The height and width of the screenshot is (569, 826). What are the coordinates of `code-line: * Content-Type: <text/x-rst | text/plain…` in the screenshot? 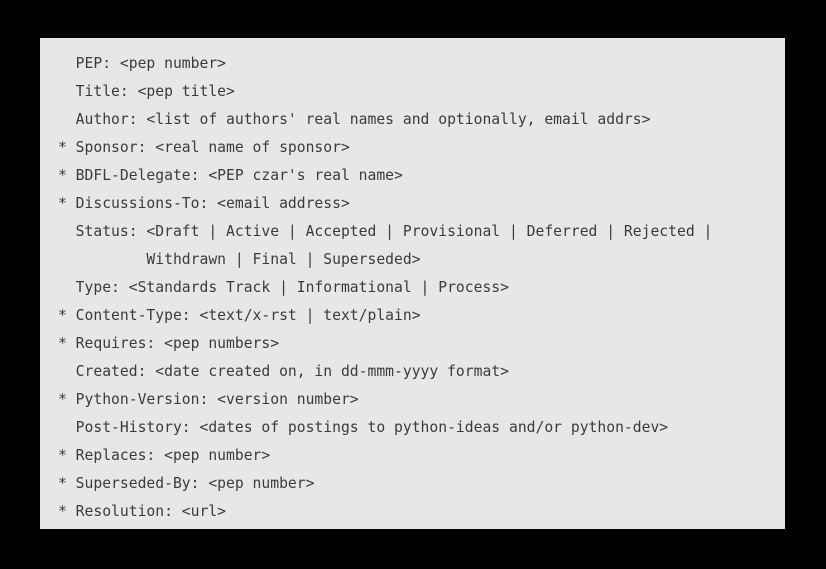 It's located at (239, 315).